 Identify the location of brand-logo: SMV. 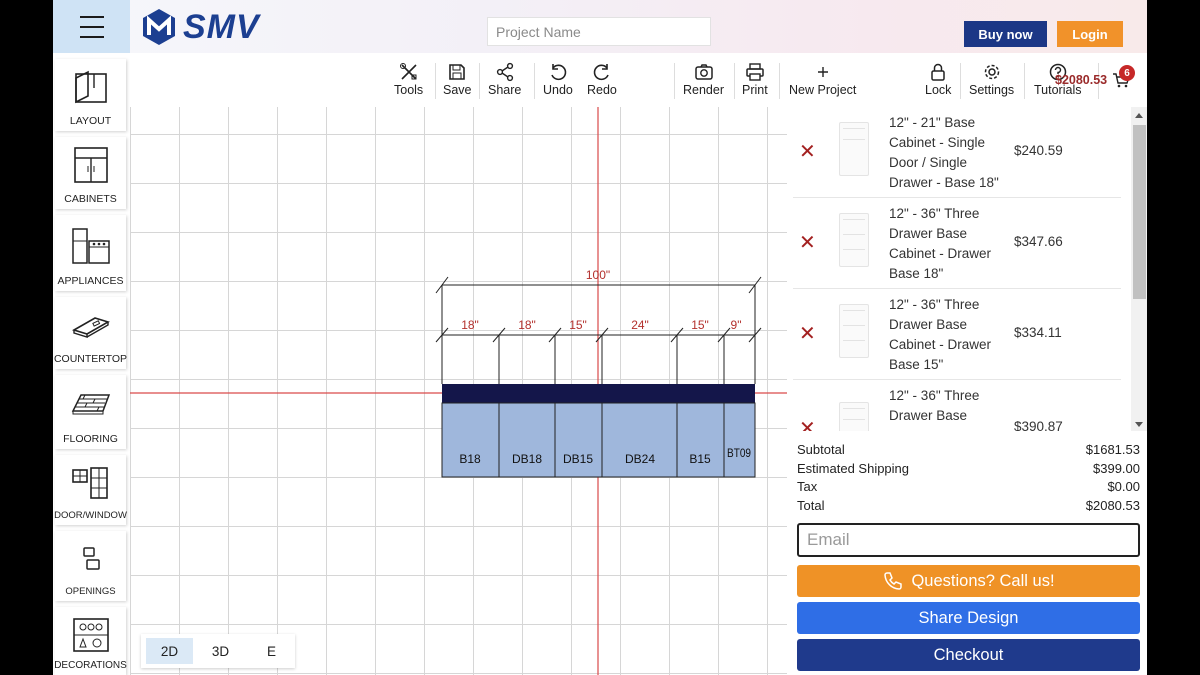
(199, 27).